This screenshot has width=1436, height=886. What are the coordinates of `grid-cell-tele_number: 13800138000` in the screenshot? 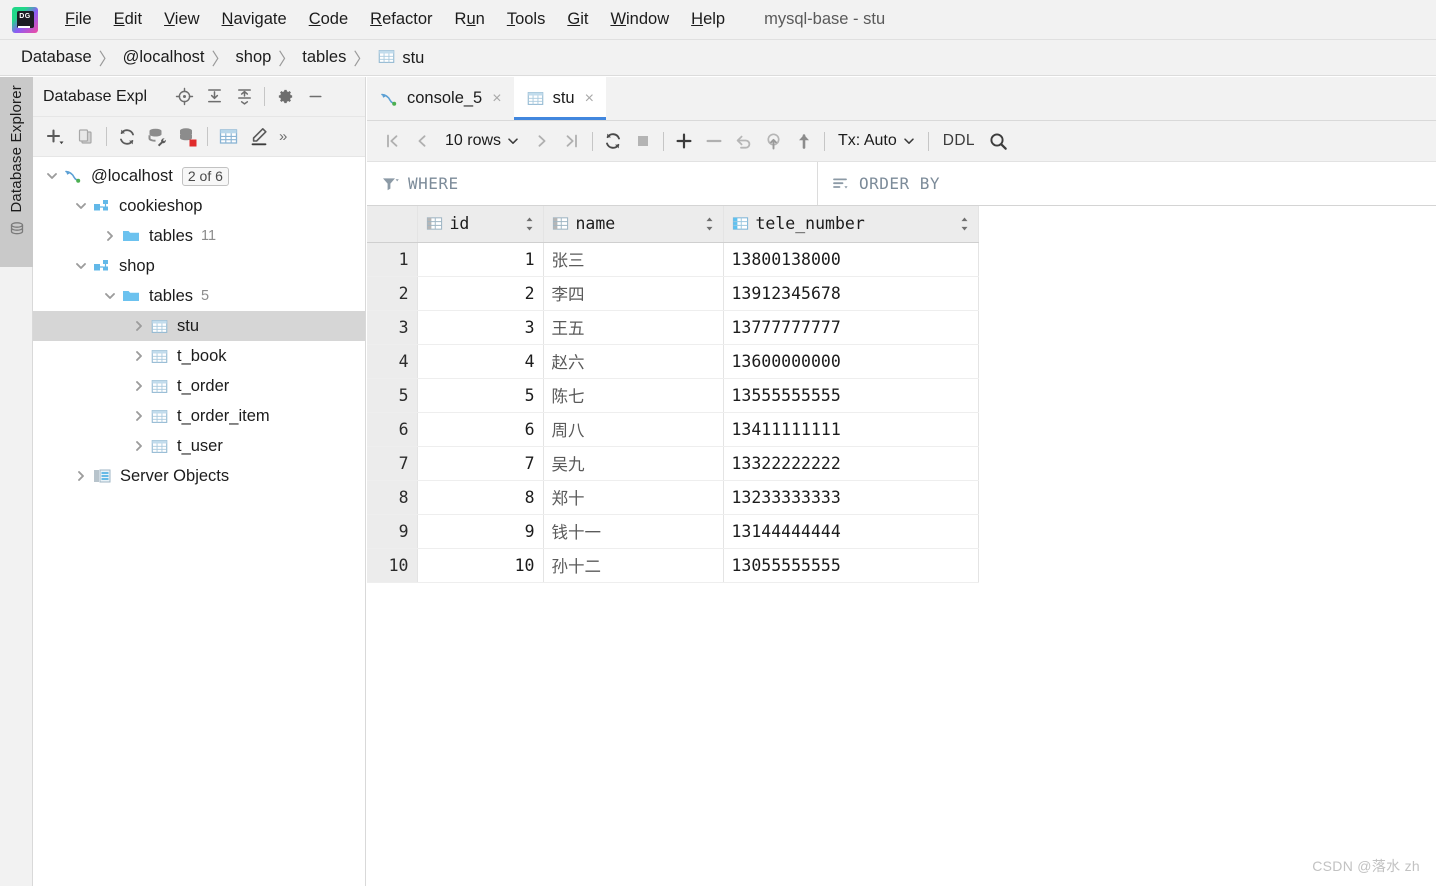 It's located at (851, 259).